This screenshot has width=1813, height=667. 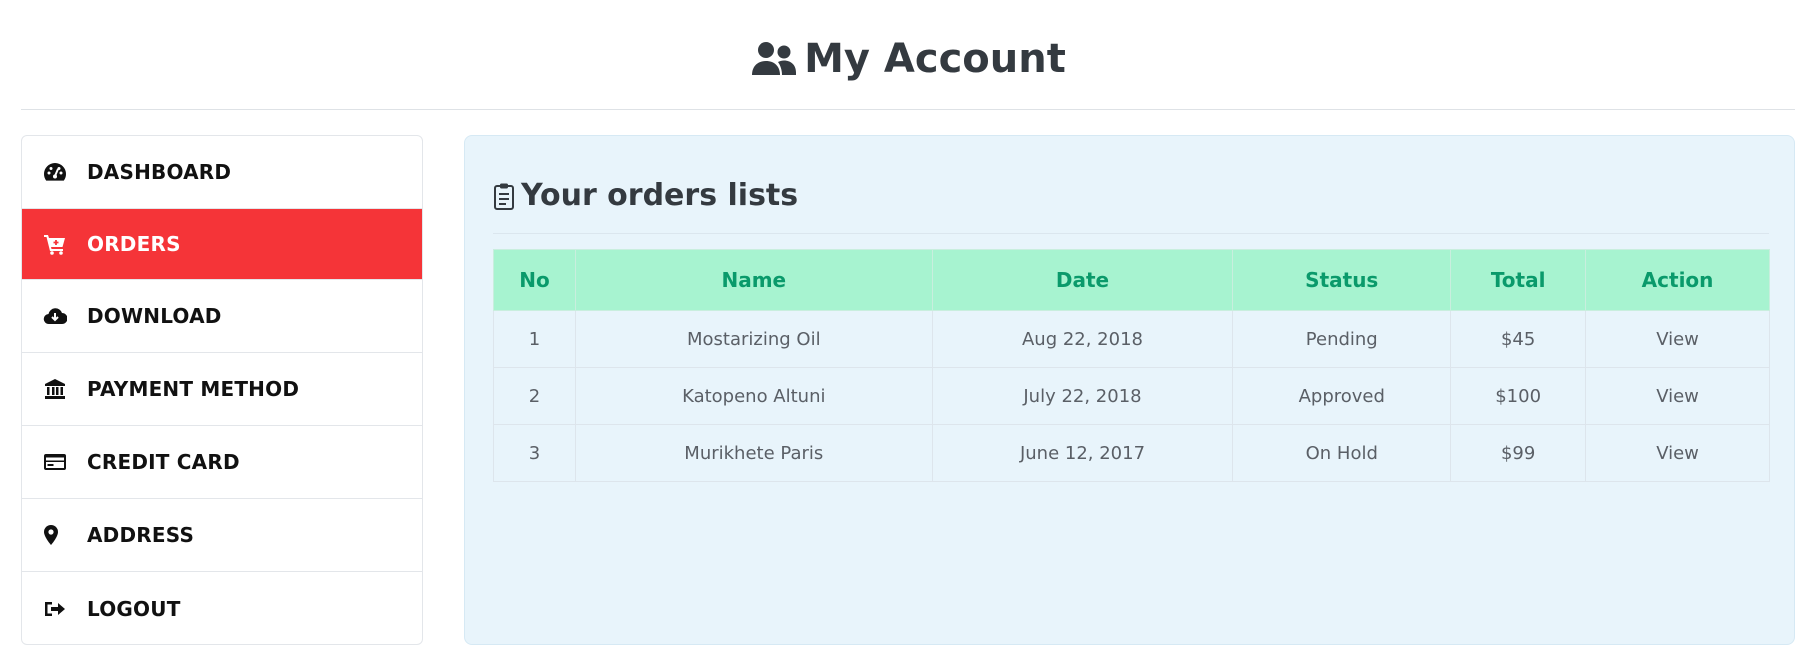 What do you see at coordinates (222, 244) in the screenshot?
I see `sidebar-item-orders: ORDERS` at bounding box center [222, 244].